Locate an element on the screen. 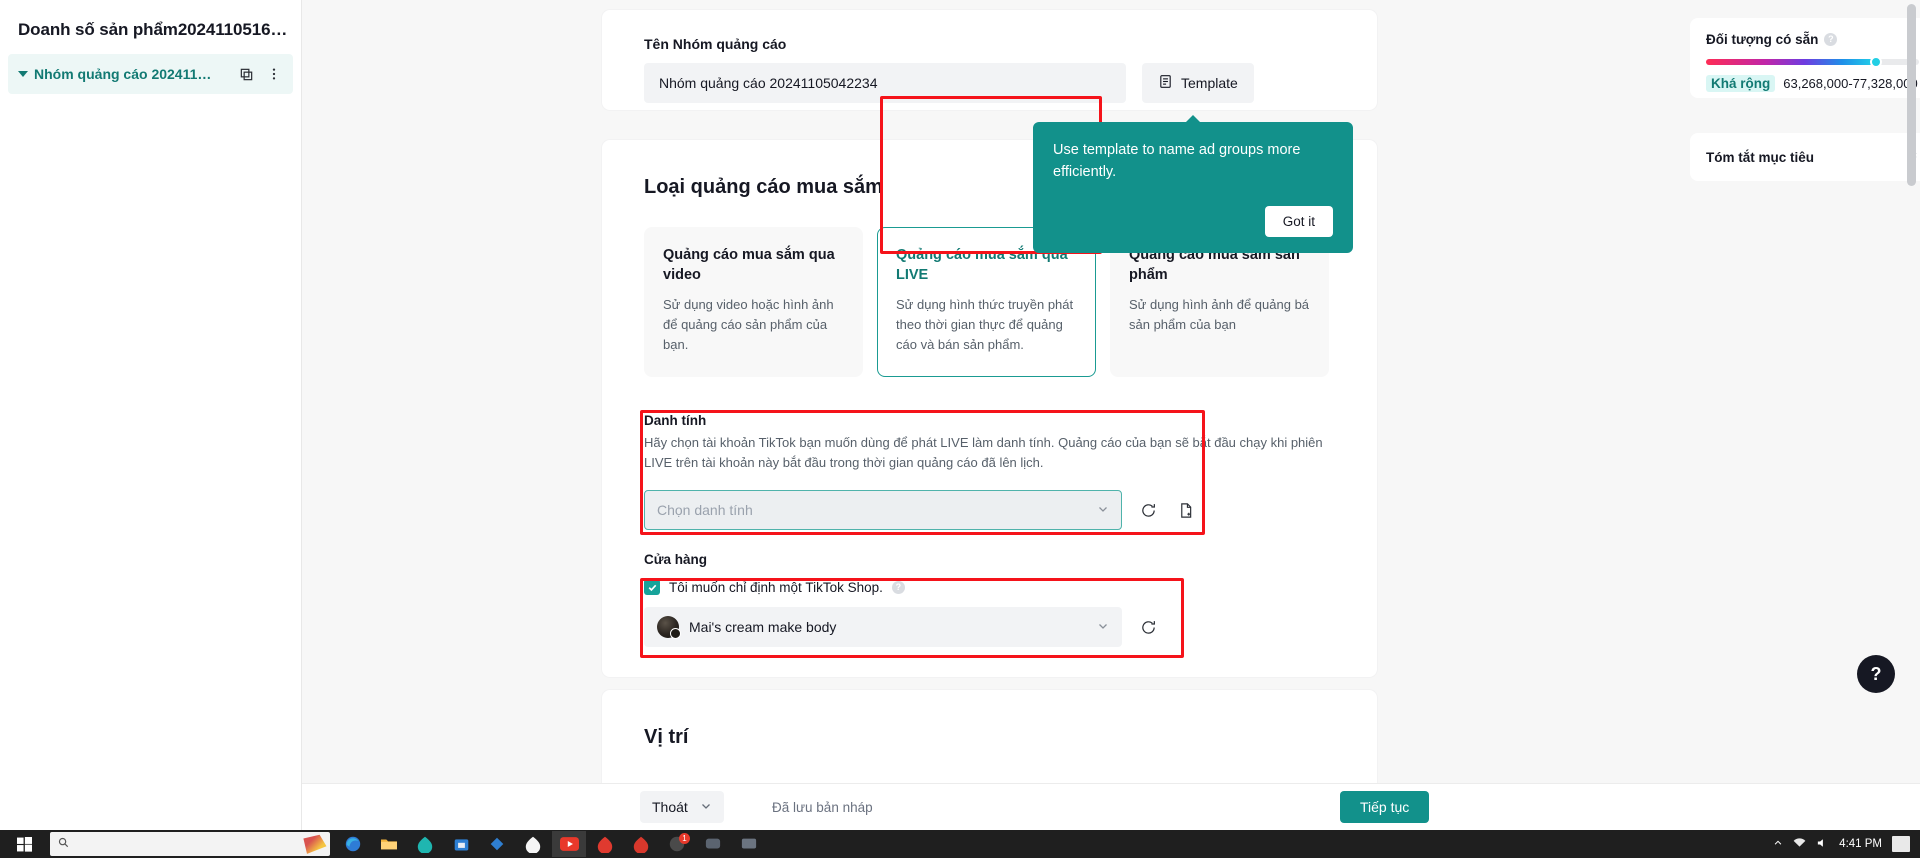  ad-group-name-label: Tên Nhóm quảng cáo is located at coordinates (715, 44).